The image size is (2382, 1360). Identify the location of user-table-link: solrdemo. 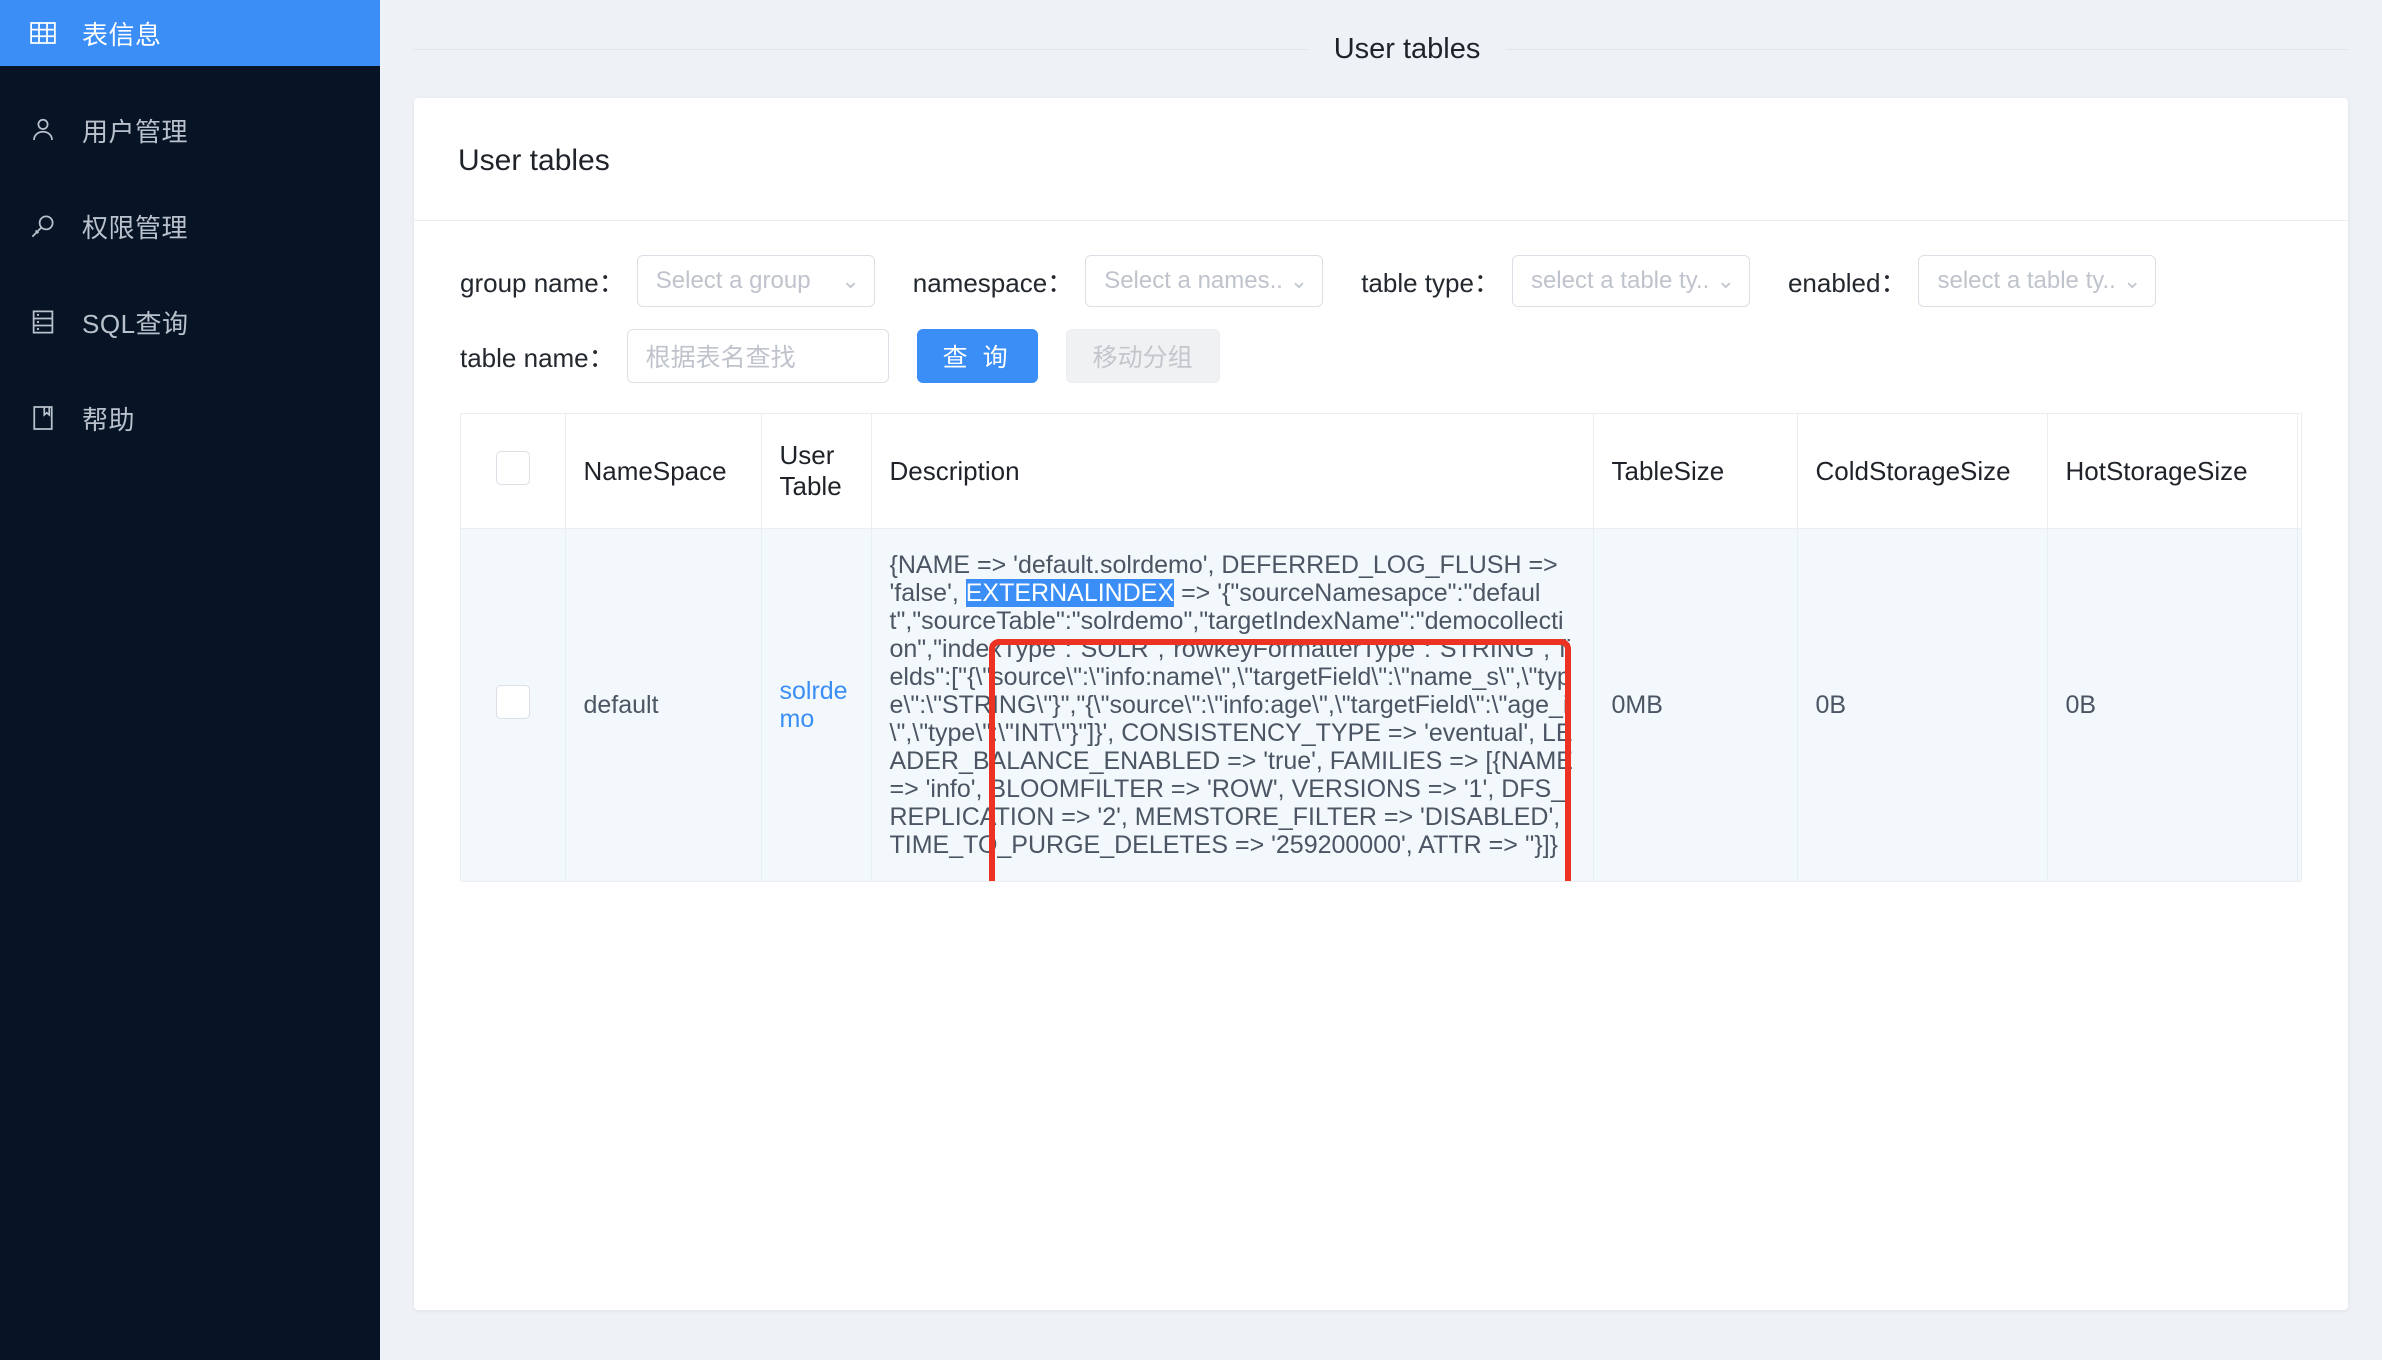
(814, 705).